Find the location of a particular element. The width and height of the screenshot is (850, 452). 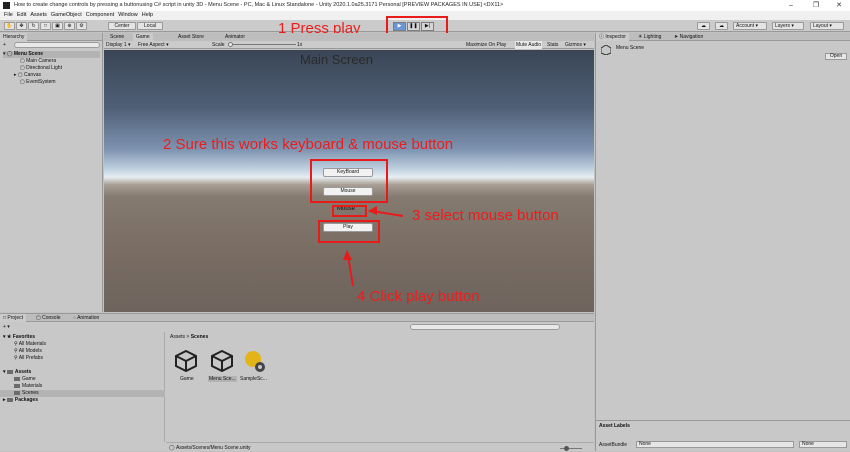

annotation-arrows is located at coordinates (373, 246).